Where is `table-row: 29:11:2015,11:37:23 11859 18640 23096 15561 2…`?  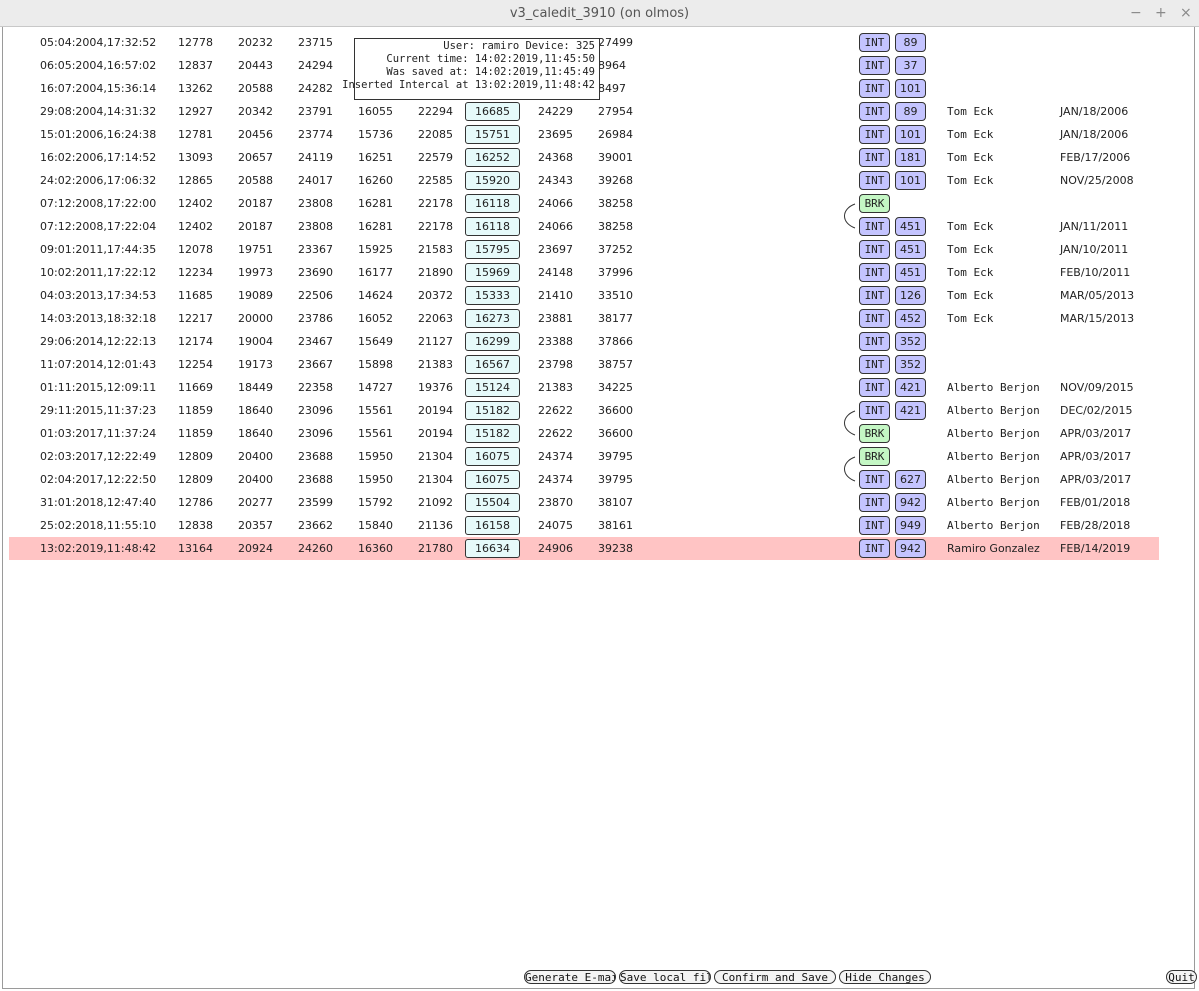 table-row: 29:11:2015,11:37:23 11859 18640 23096 15561 2… is located at coordinates (584, 410).